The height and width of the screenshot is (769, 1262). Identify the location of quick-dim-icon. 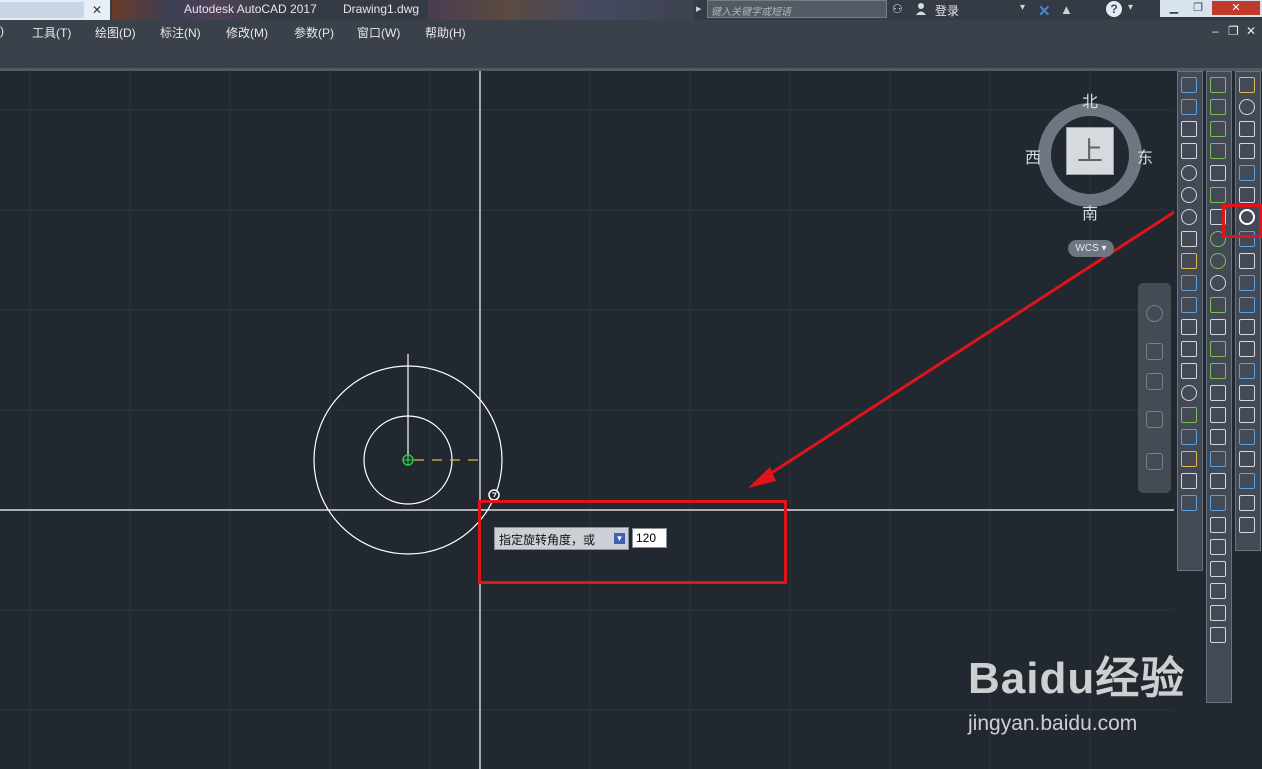
(1190, 261).